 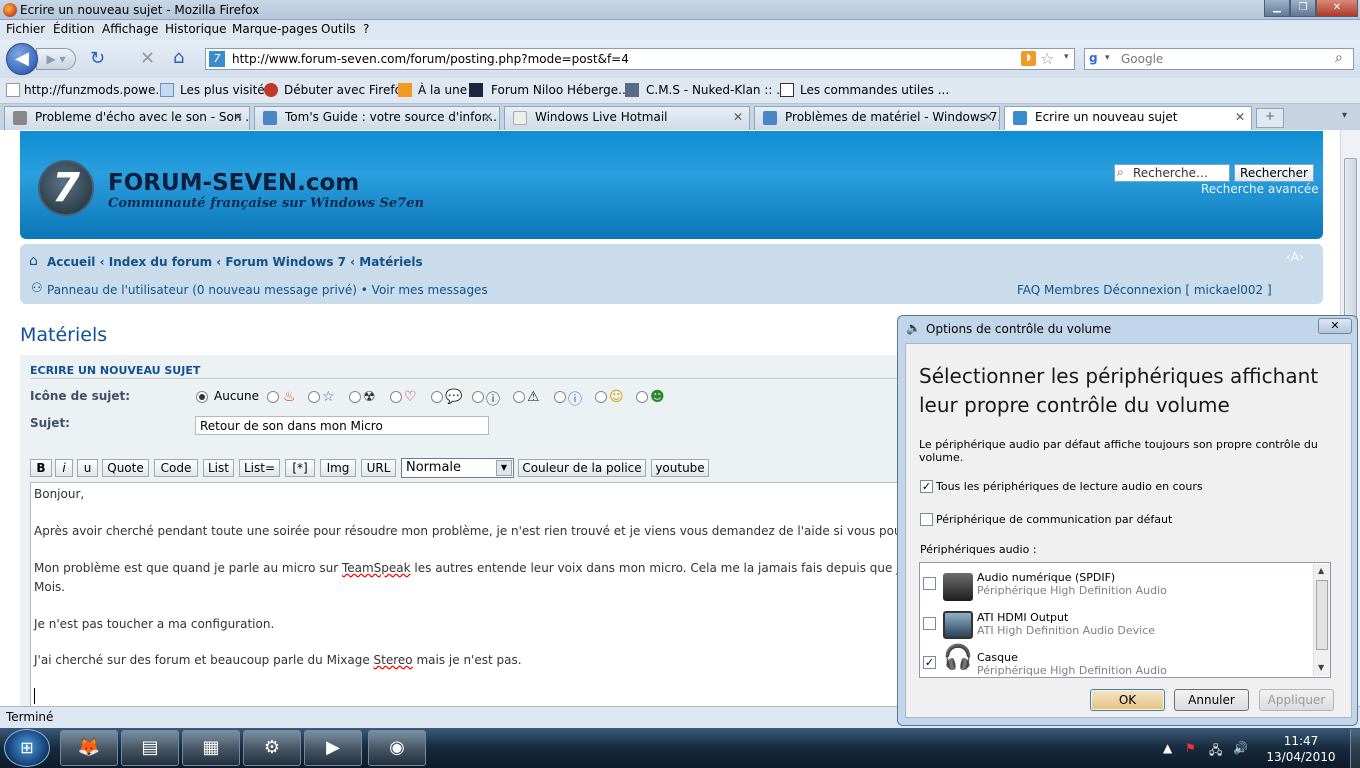 What do you see at coordinates (929, 662) in the screenshot?
I see `headset-checkbox: ✓` at bounding box center [929, 662].